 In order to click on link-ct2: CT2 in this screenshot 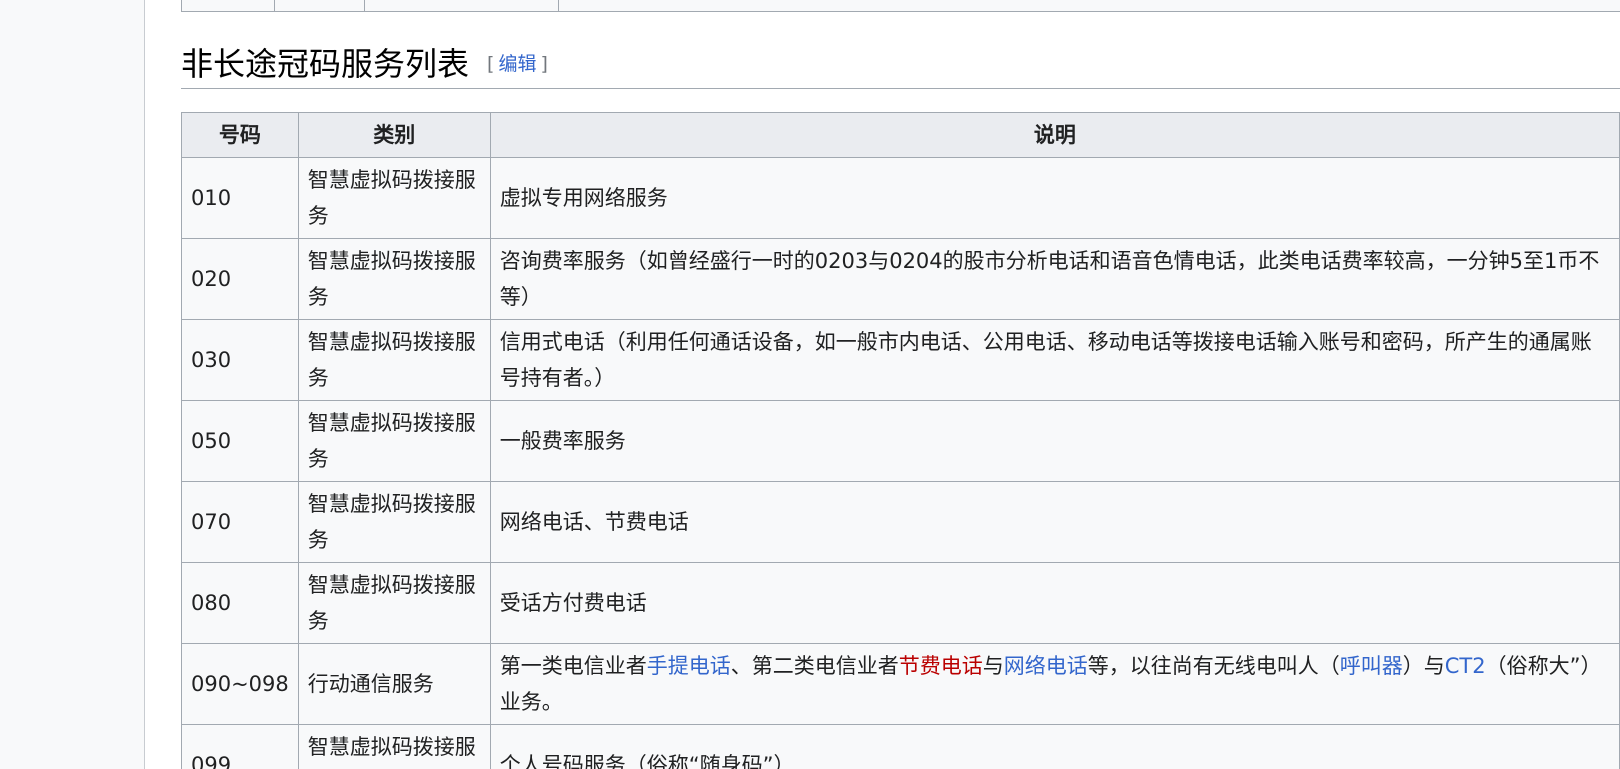, I will do `click(1465, 666)`.